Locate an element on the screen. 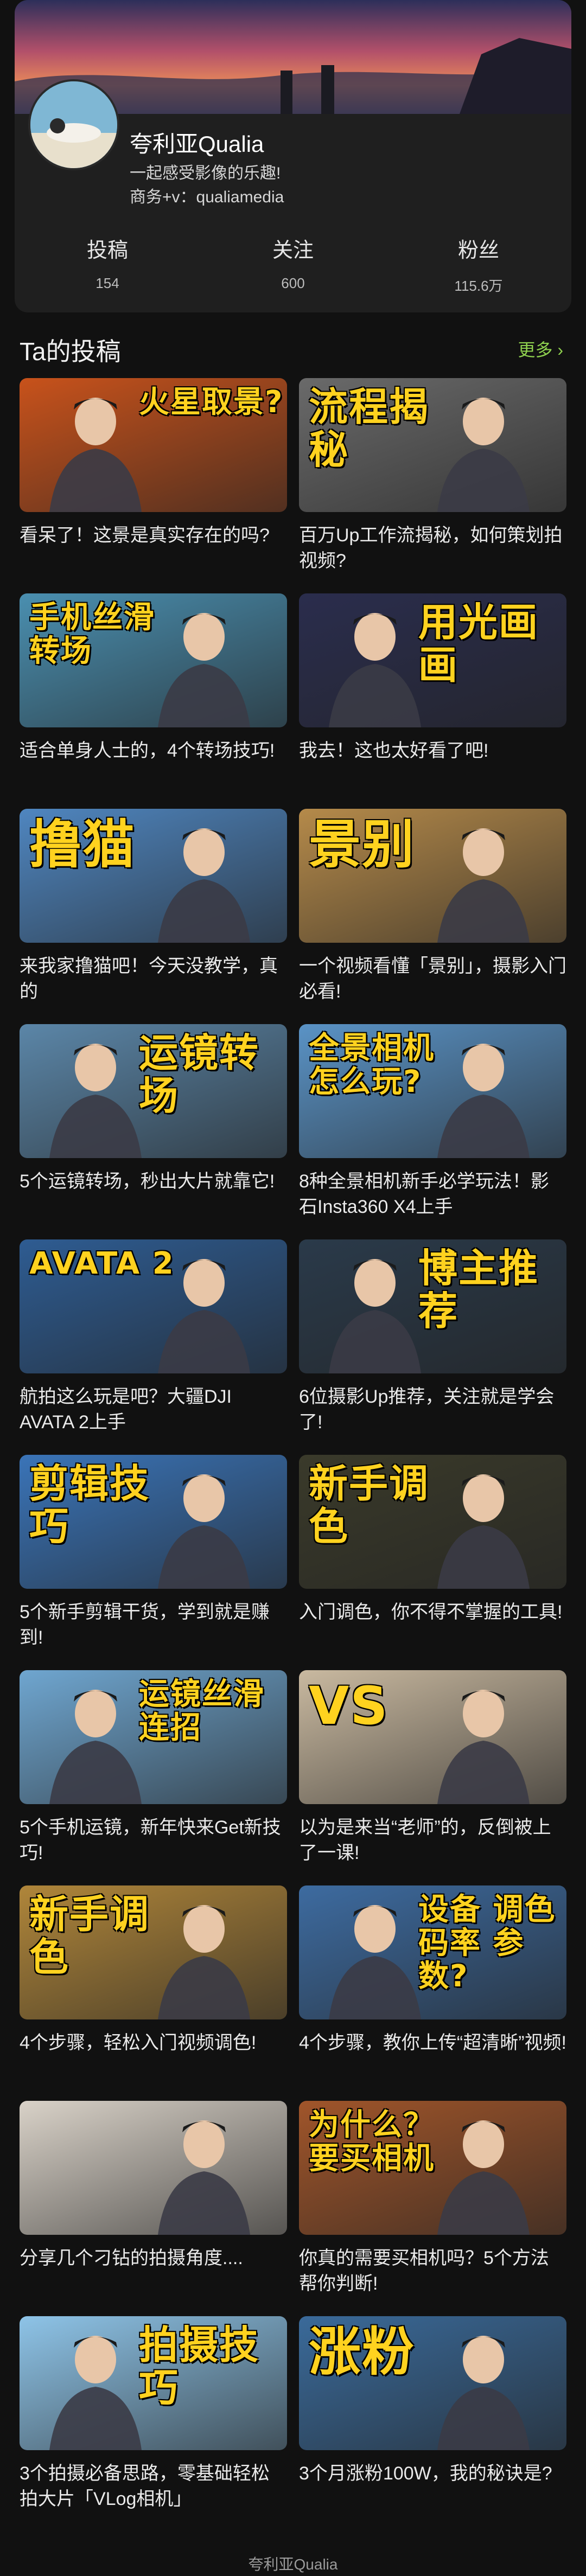  video-card: 用光画画我去！这也太好看了吧! is located at coordinates (433, 691).